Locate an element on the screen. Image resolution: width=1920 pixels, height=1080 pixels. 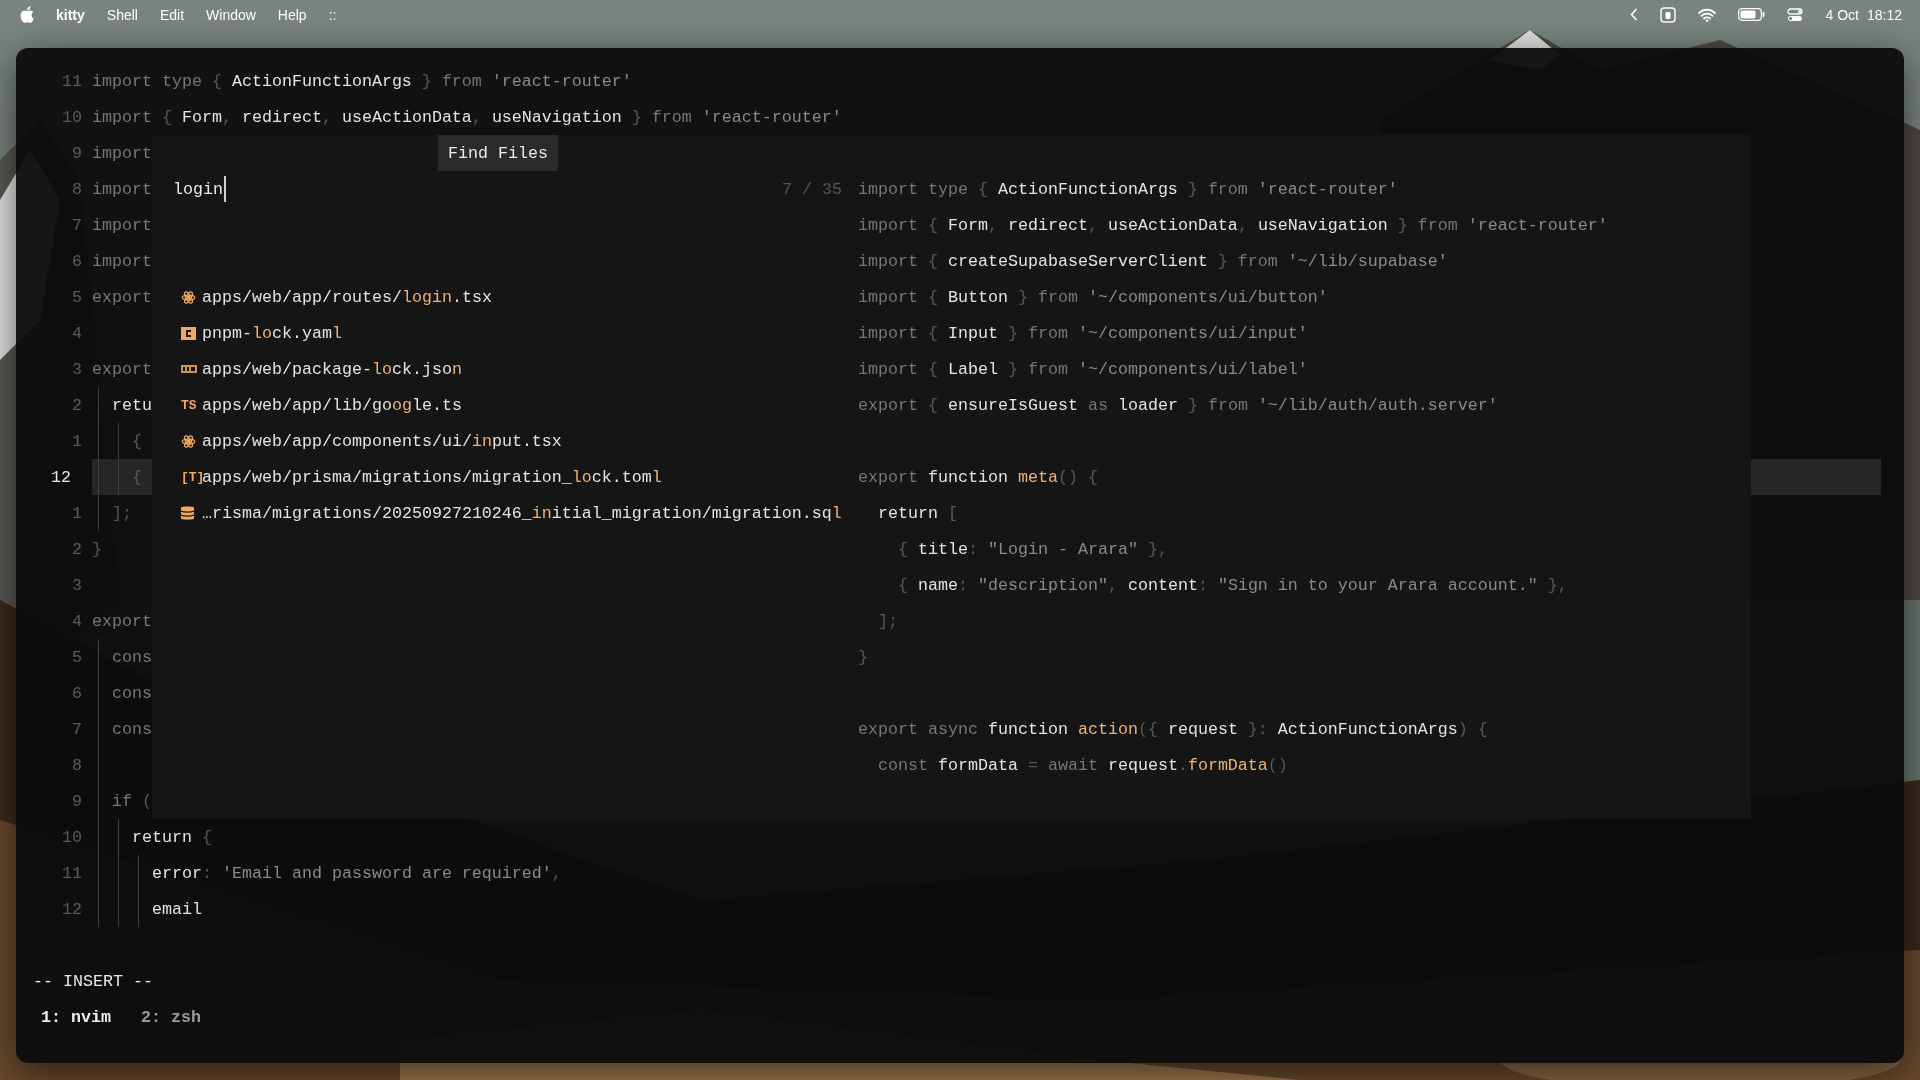
menubar-time: 18:12 is located at coordinates (1884, 14).